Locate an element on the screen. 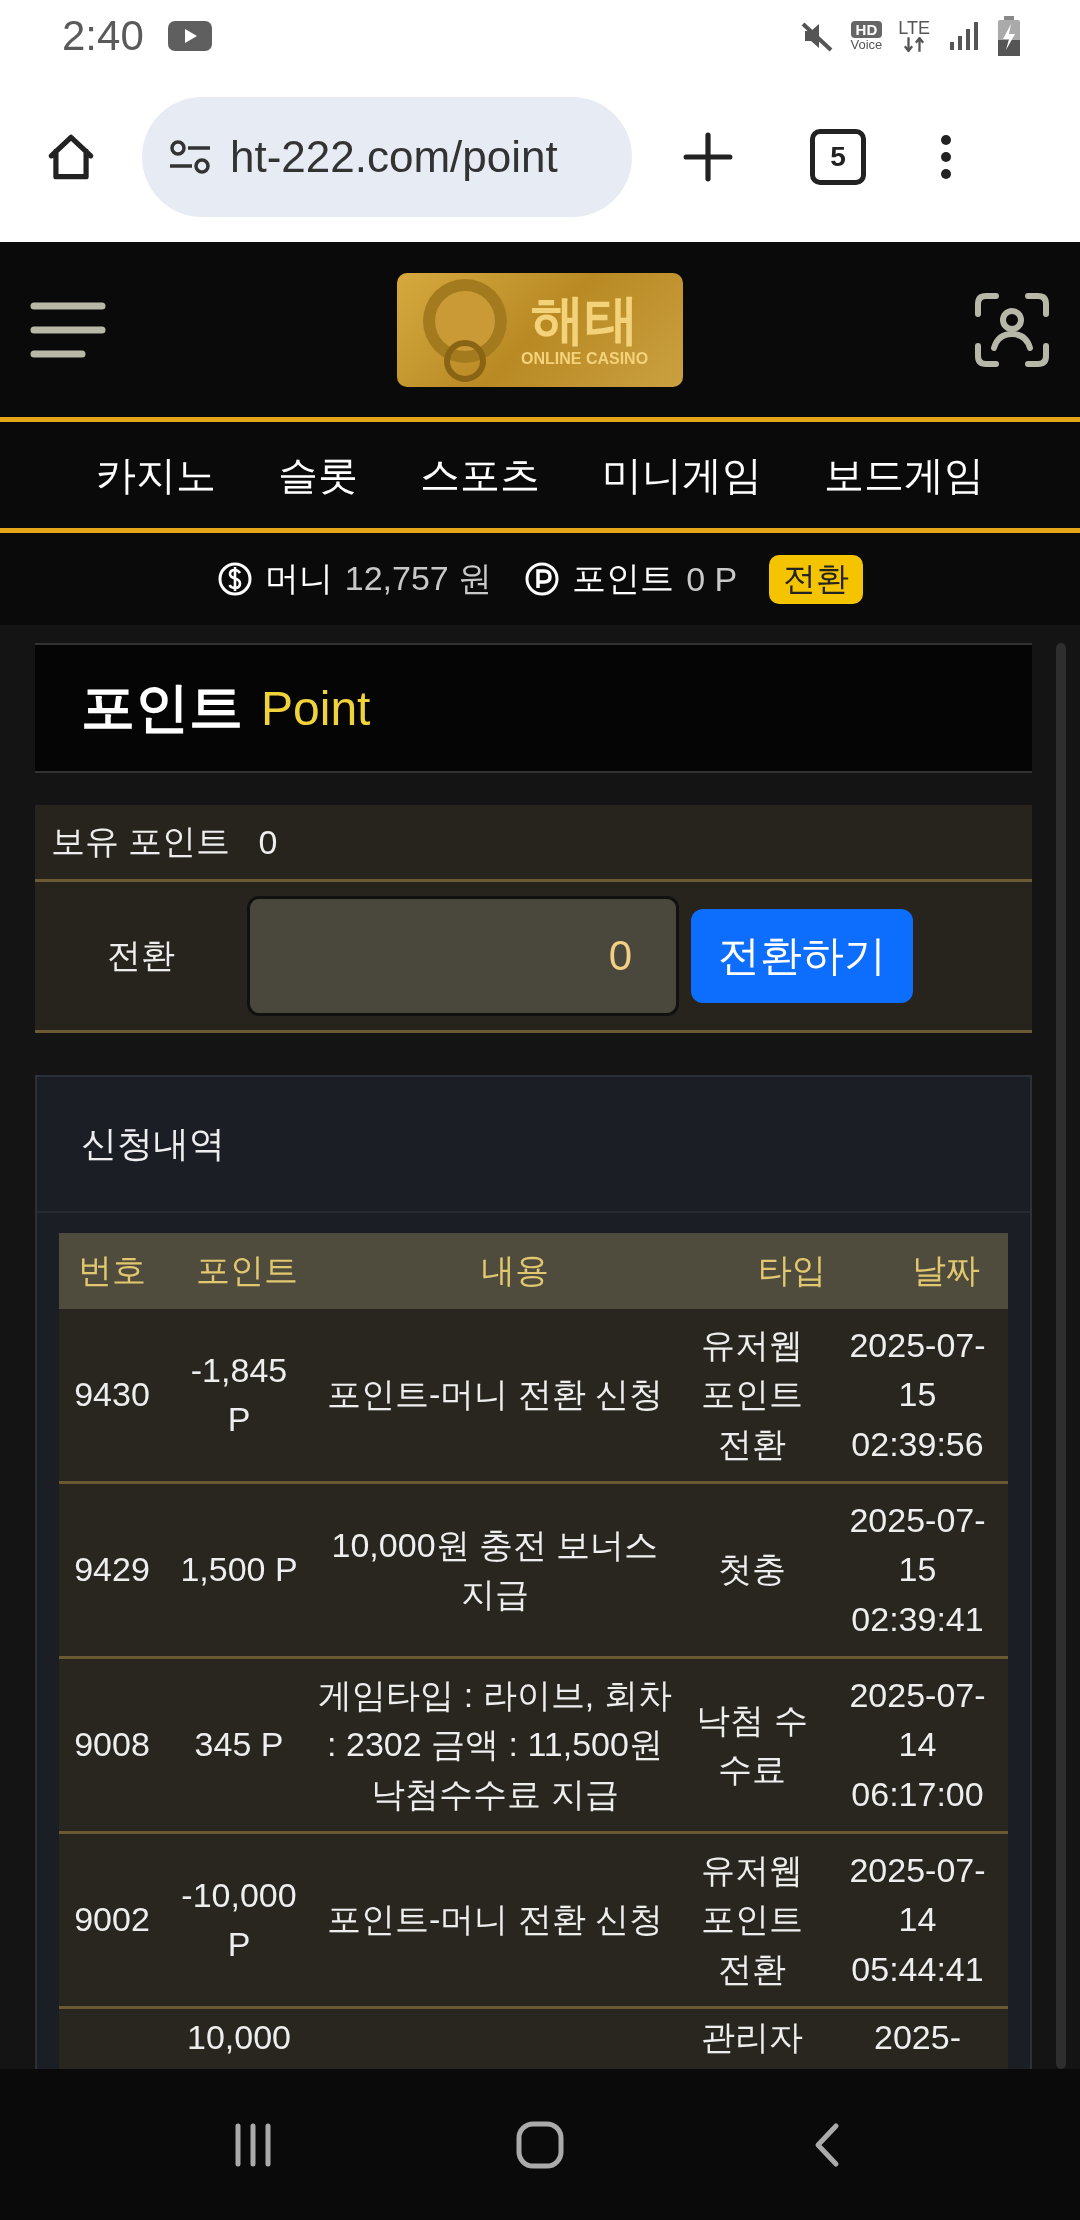  column-header: 번호 is located at coordinates (112, 1270).